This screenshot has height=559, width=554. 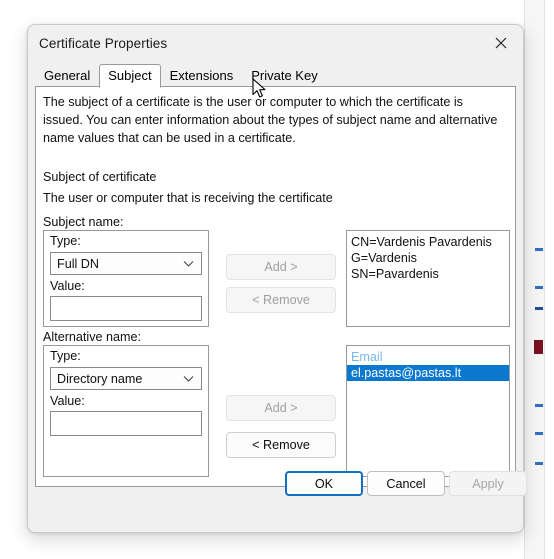 What do you see at coordinates (126, 301) in the screenshot?
I see `subject-name-value-text` at bounding box center [126, 301].